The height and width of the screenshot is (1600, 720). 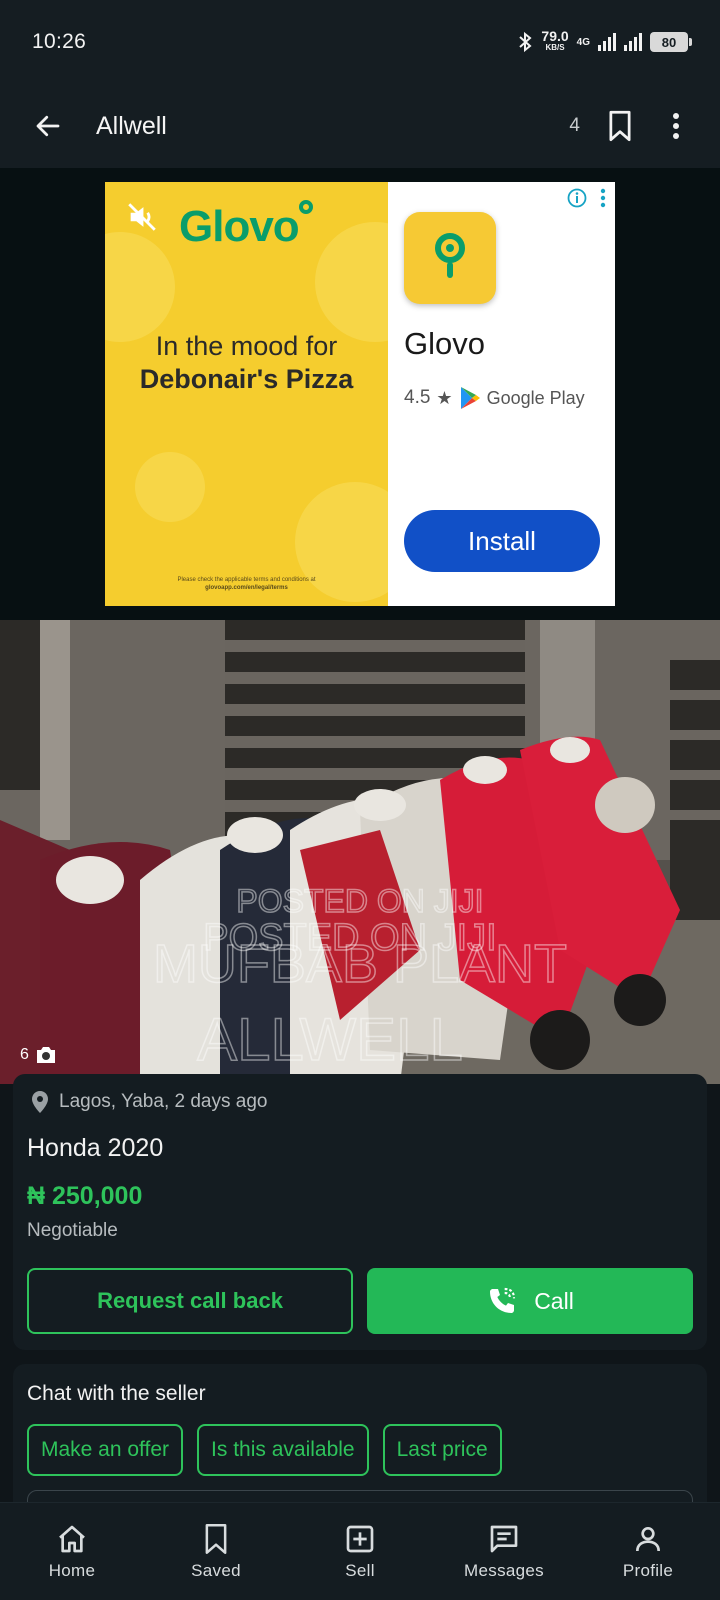 What do you see at coordinates (131, 125) in the screenshot?
I see `page-title: Allwell` at bounding box center [131, 125].